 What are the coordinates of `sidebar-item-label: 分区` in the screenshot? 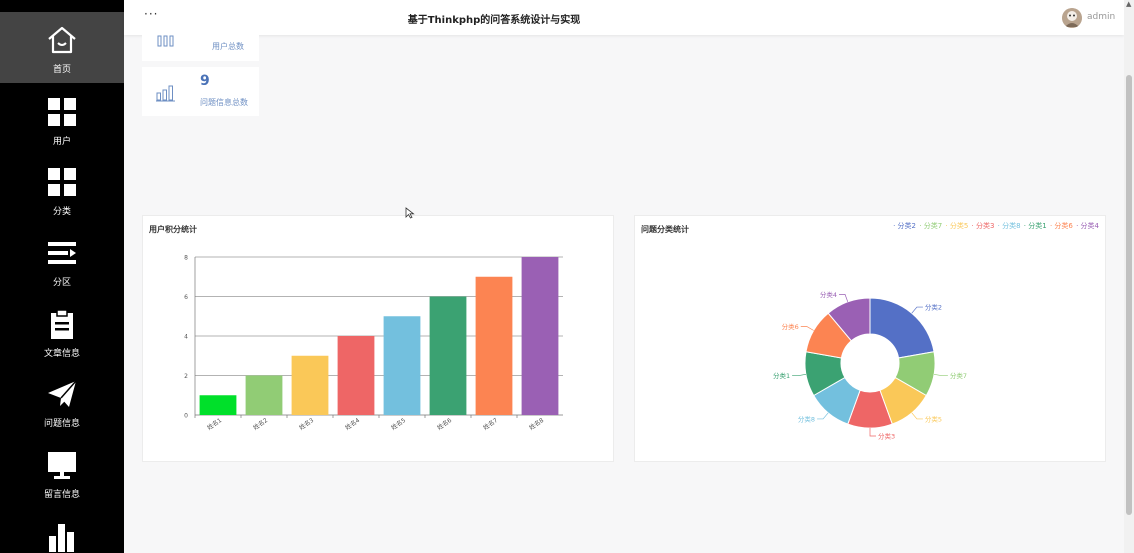 It's located at (61, 283).